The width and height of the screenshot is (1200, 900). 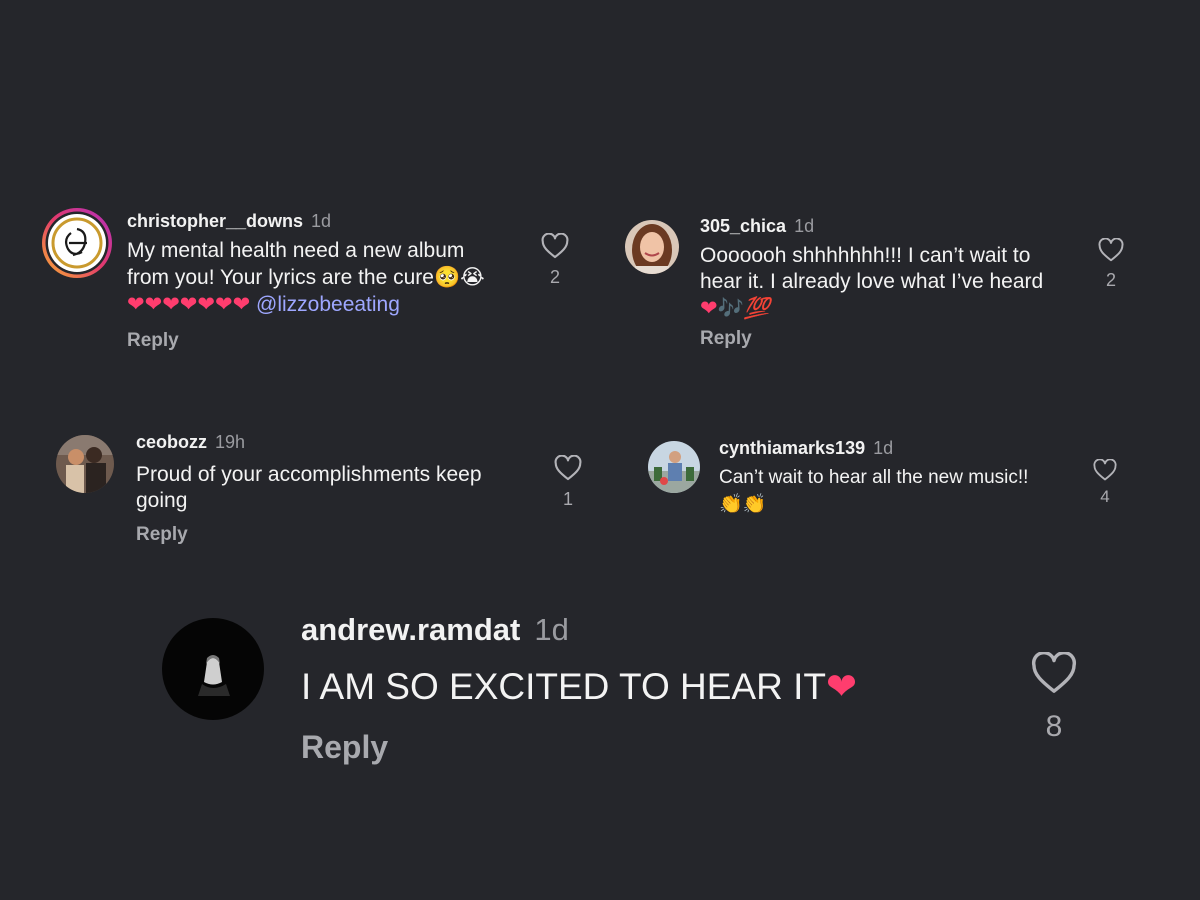 I want to click on comment-text: Proud of your accomplishments keep going, so click(x=336, y=488).